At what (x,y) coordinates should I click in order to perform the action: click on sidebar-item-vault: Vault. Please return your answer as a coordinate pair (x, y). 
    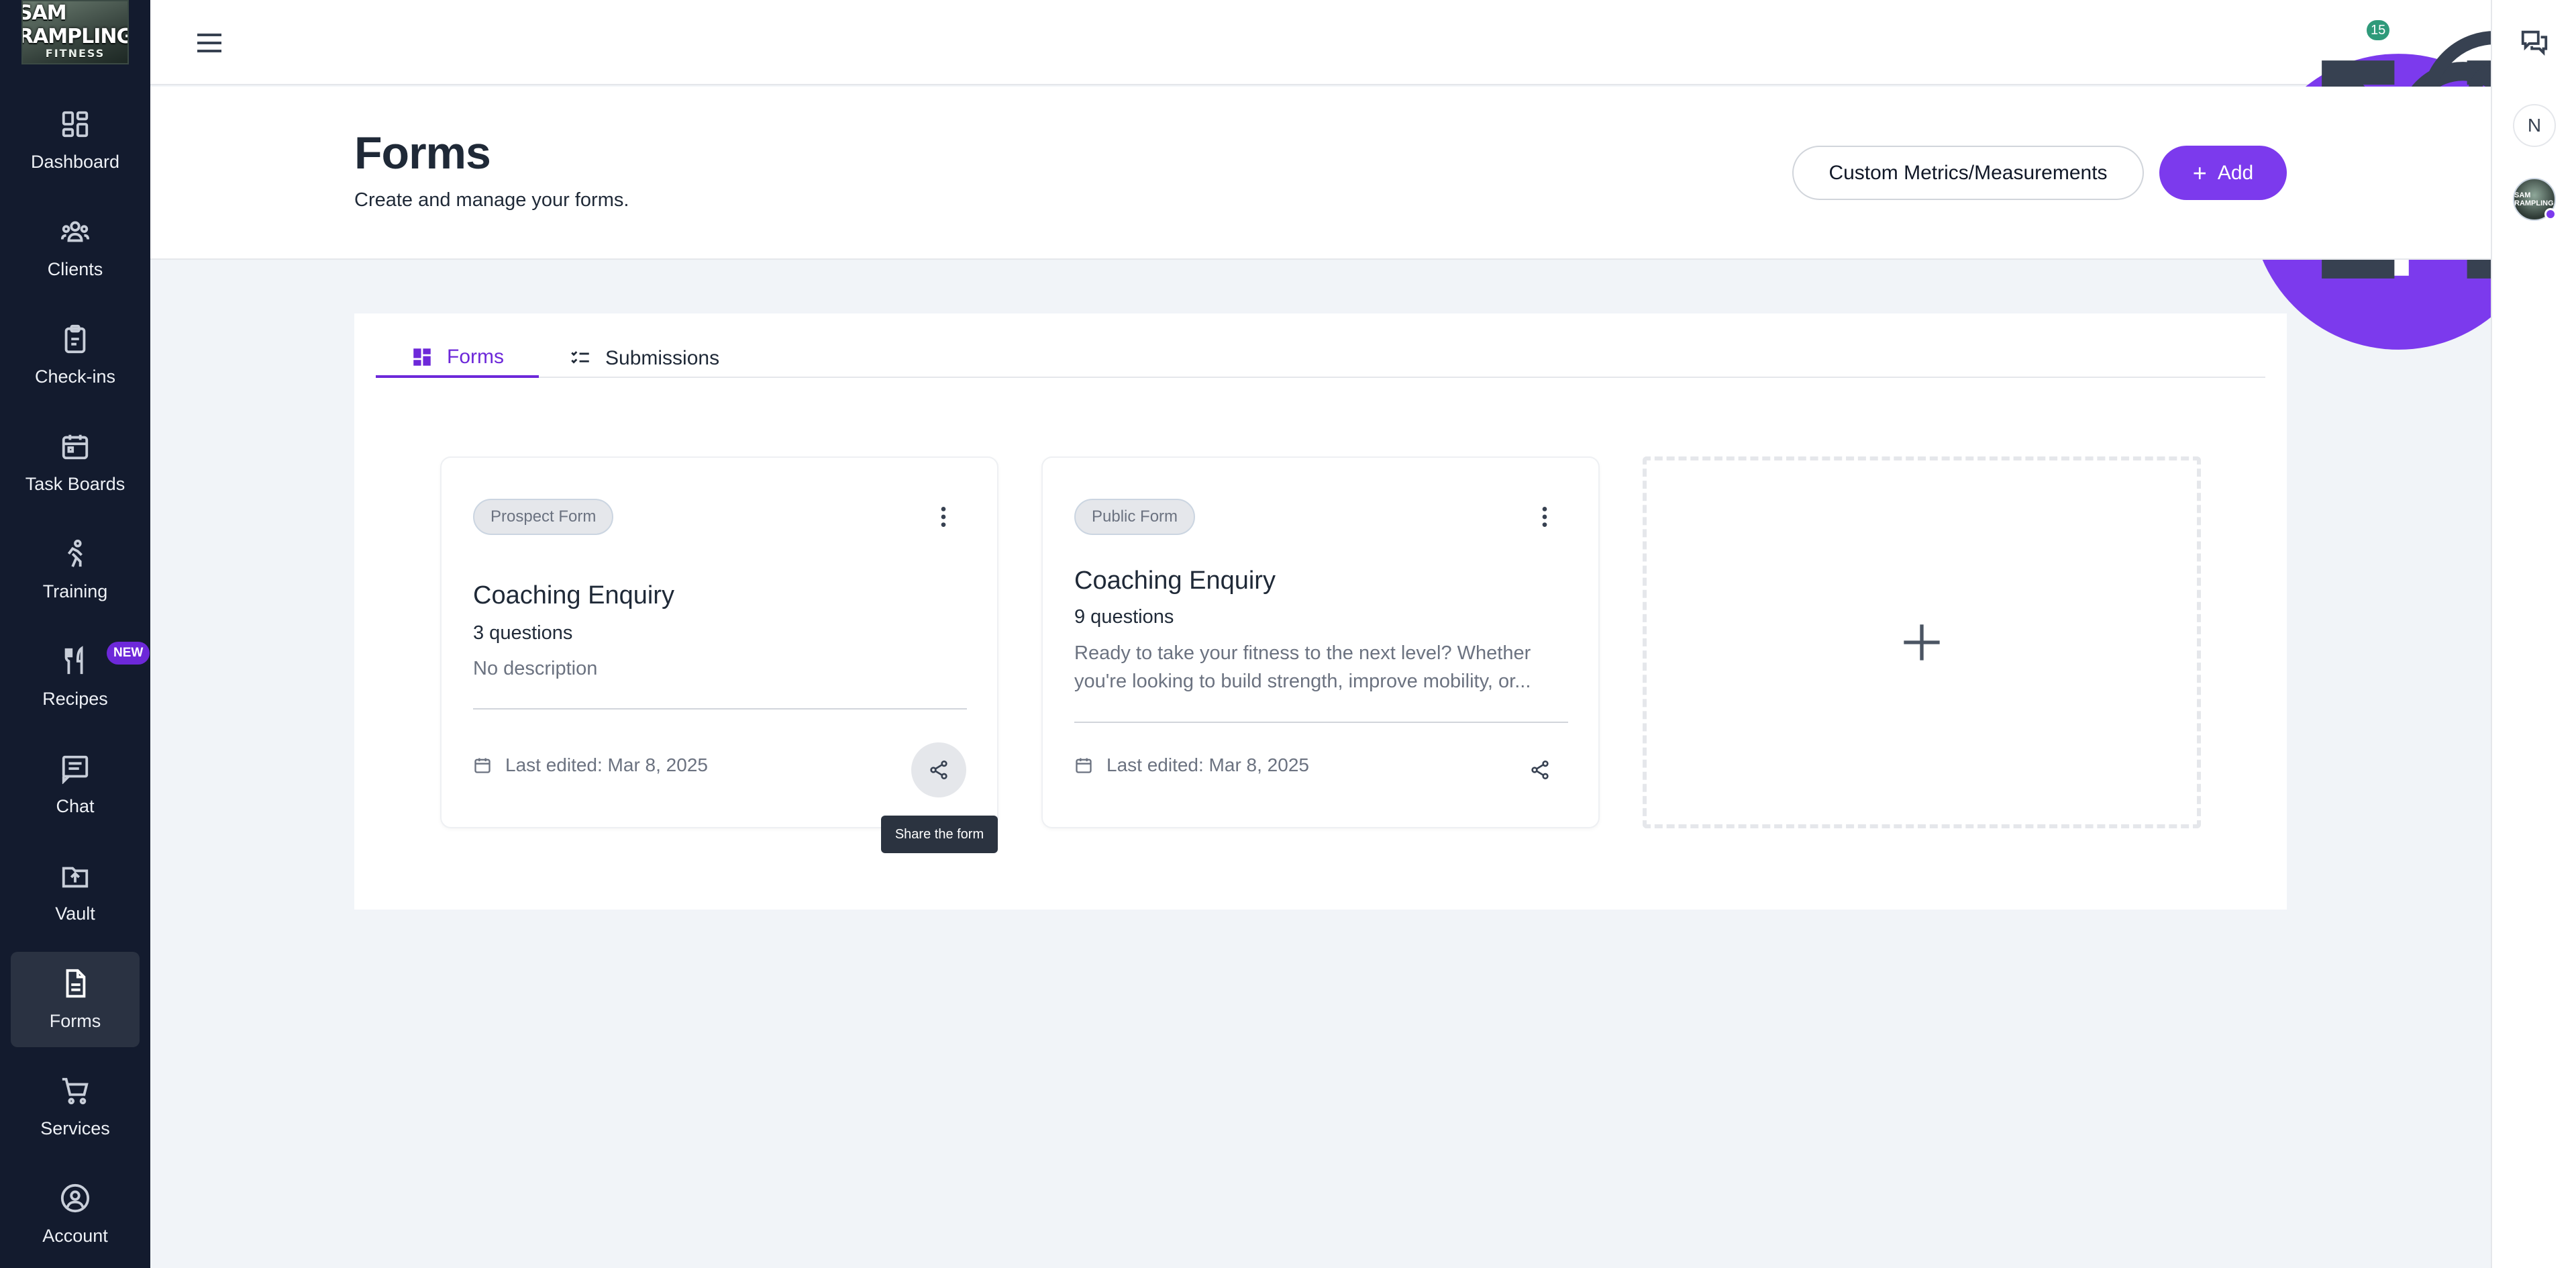
    Looking at the image, I should click on (75, 892).